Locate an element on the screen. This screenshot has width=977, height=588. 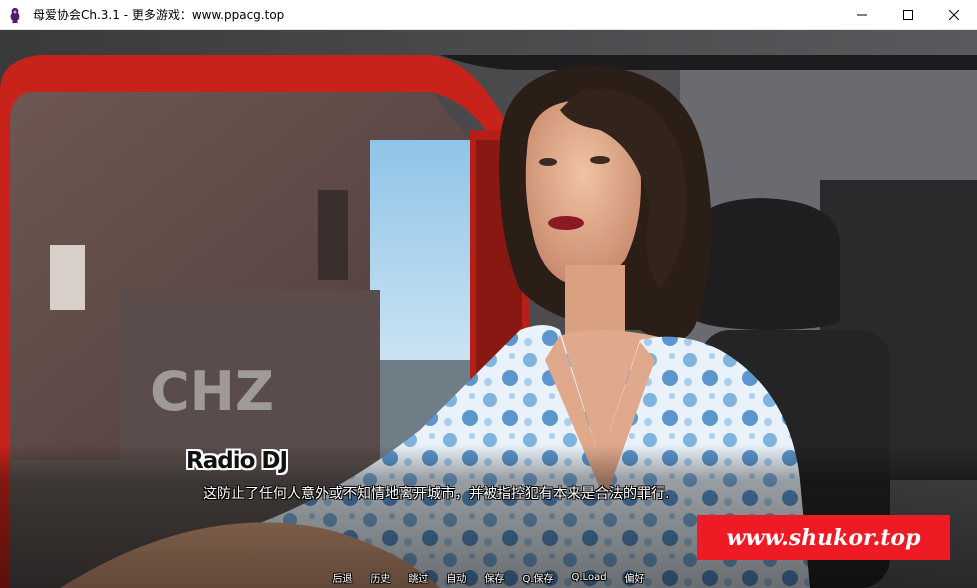
window-title: 母爱协会Ch.3.1 - 更多游戏：www.ppacg.top is located at coordinates (159, 15).